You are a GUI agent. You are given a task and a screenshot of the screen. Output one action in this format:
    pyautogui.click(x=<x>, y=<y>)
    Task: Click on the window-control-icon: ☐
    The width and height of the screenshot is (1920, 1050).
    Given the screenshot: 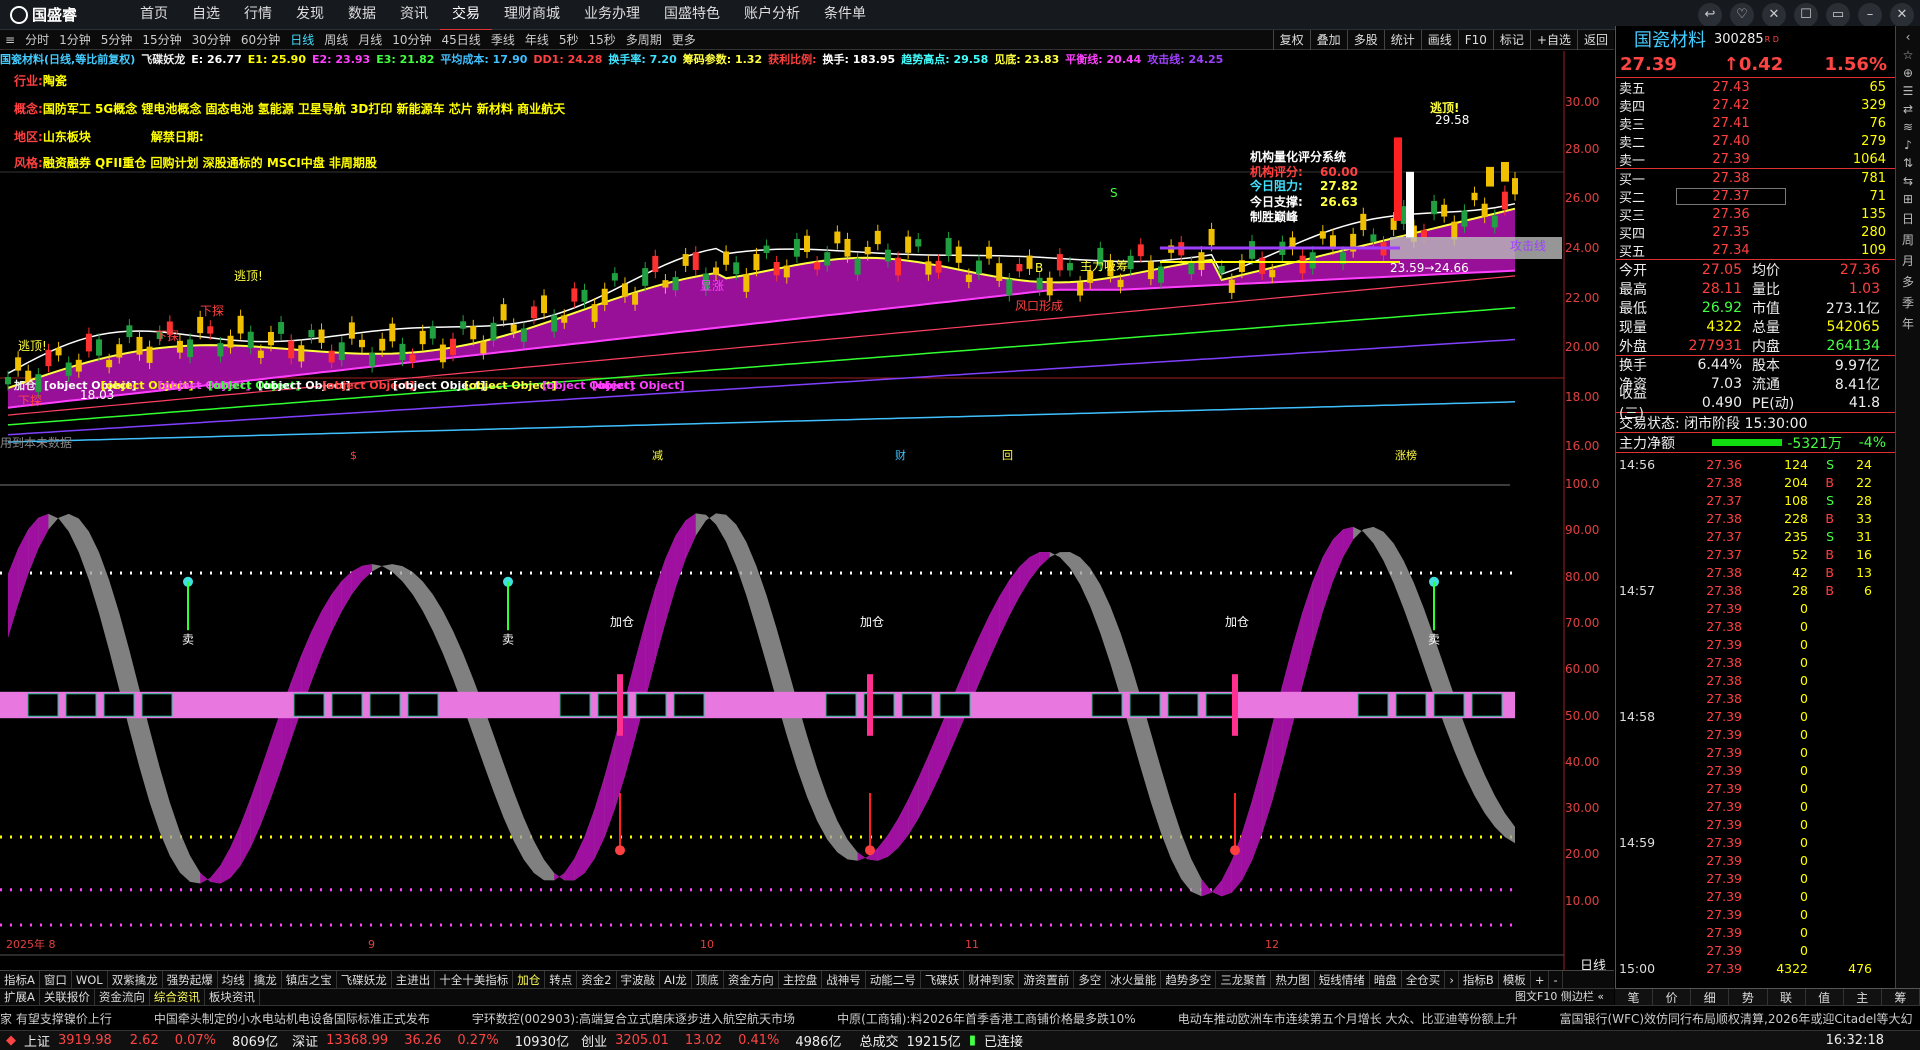 What is the action you would take?
    pyautogui.click(x=1806, y=15)
    